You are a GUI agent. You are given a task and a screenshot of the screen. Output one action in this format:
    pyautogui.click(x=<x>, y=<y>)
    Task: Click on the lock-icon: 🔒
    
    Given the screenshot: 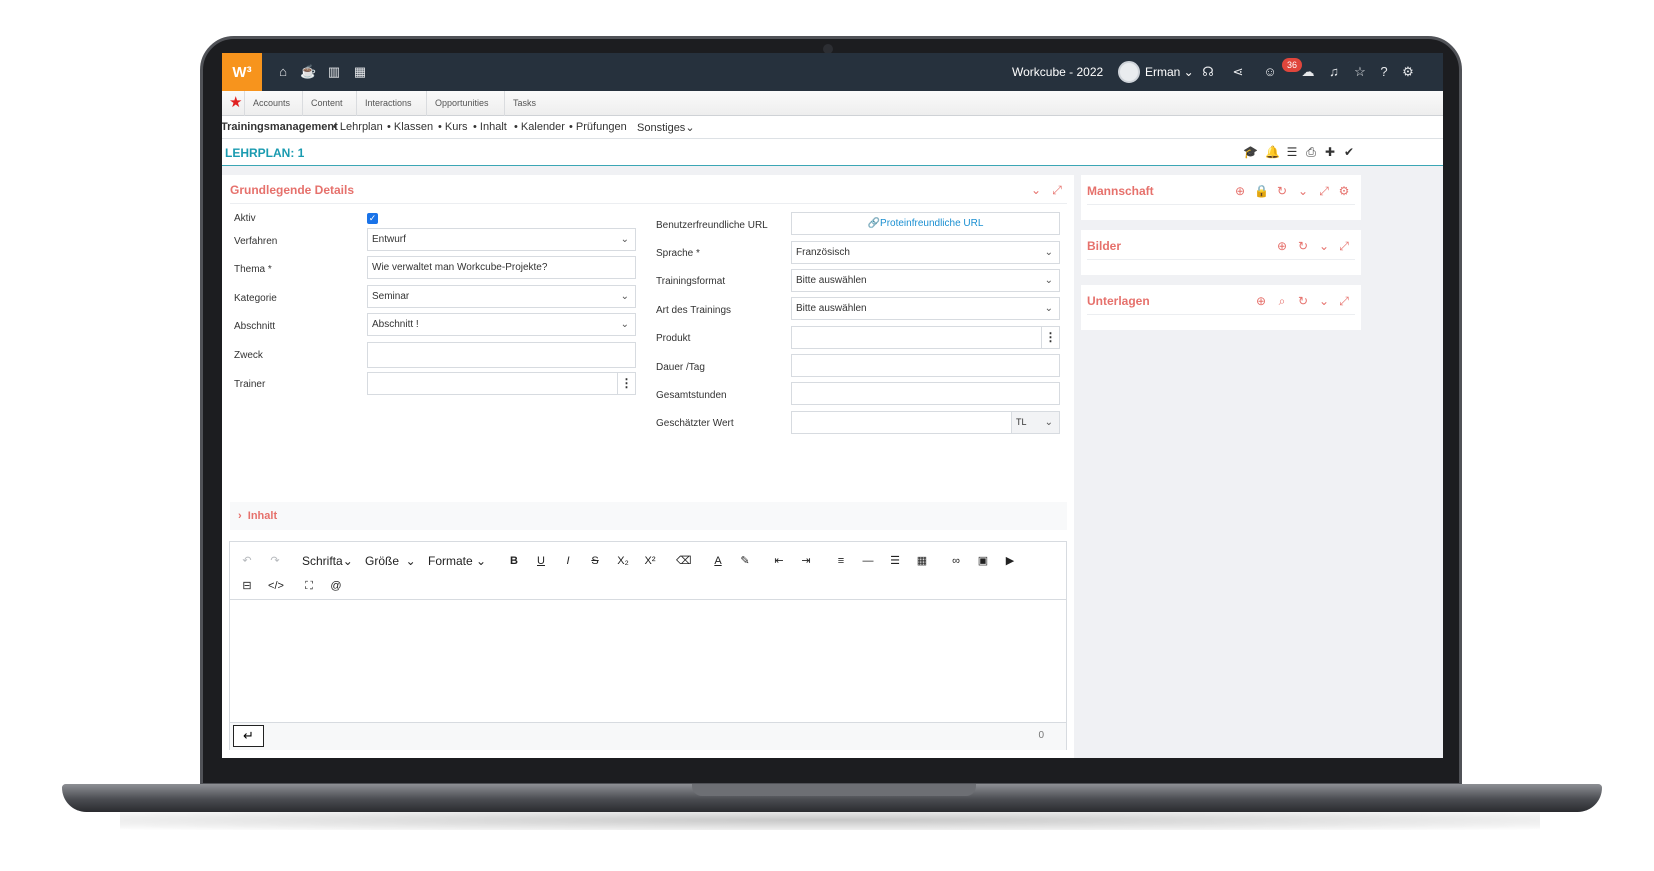 What is the action you would take?
    pyautogui.click(x=1261, y=191)
    